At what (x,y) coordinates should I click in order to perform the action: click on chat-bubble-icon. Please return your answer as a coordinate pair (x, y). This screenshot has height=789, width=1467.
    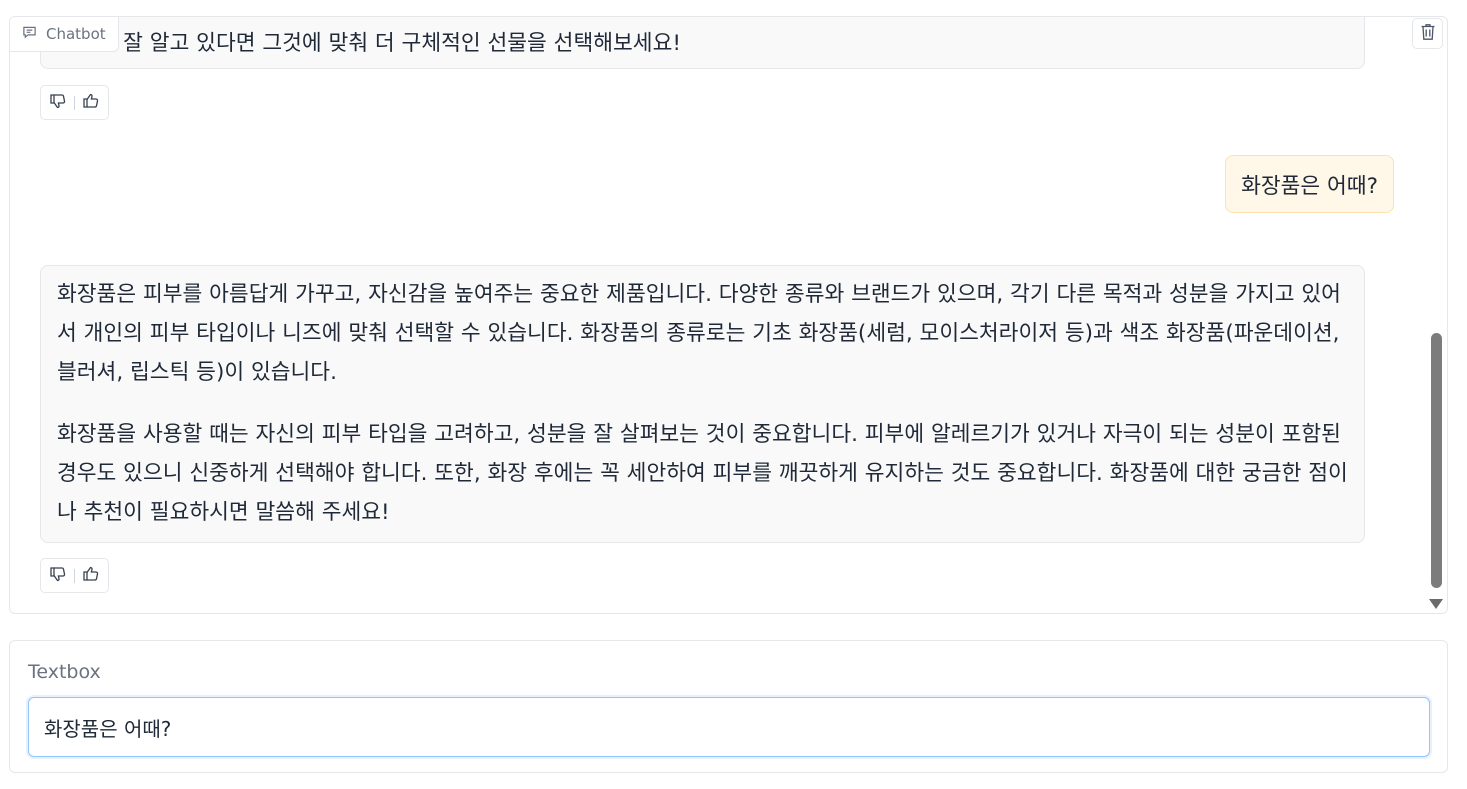
    Looking at the image, I should click on (29, 34).